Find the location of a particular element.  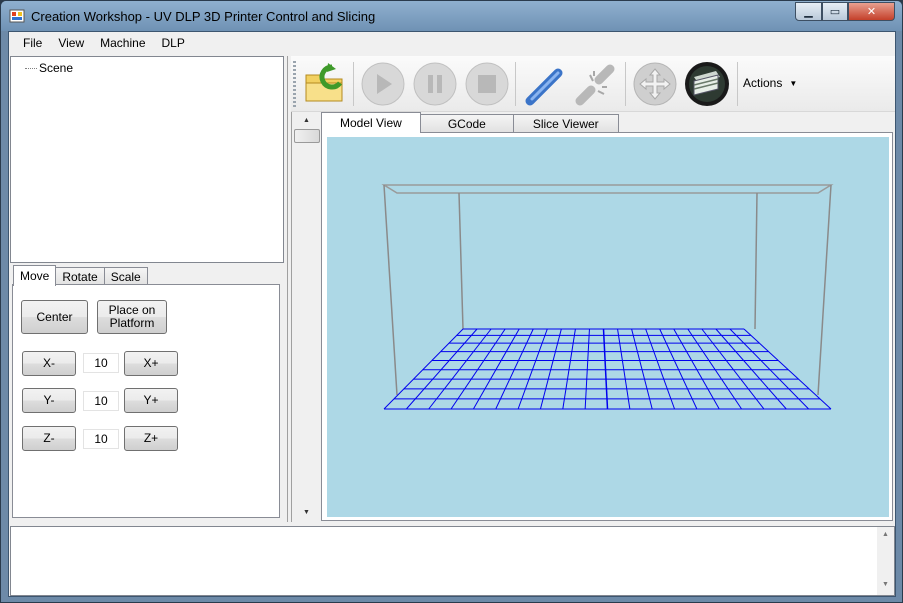

open-file-icon is located at coordinates (325, 84).